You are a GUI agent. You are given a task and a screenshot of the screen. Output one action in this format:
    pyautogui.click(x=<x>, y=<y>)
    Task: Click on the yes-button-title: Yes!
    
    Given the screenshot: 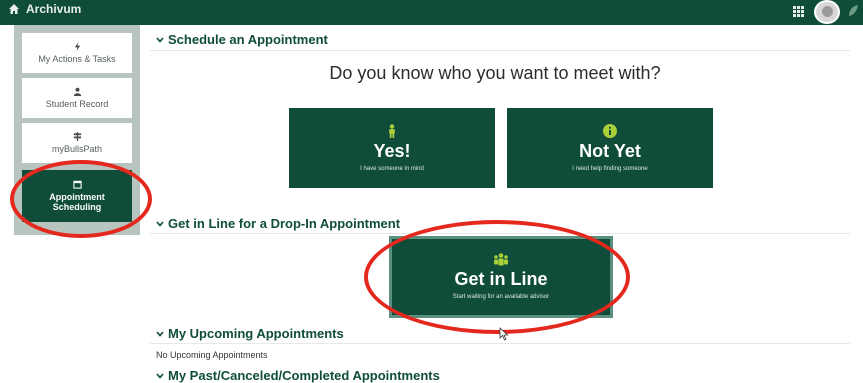 What is the action you would take?
    pyautogui.click(x=392, y=151)
    